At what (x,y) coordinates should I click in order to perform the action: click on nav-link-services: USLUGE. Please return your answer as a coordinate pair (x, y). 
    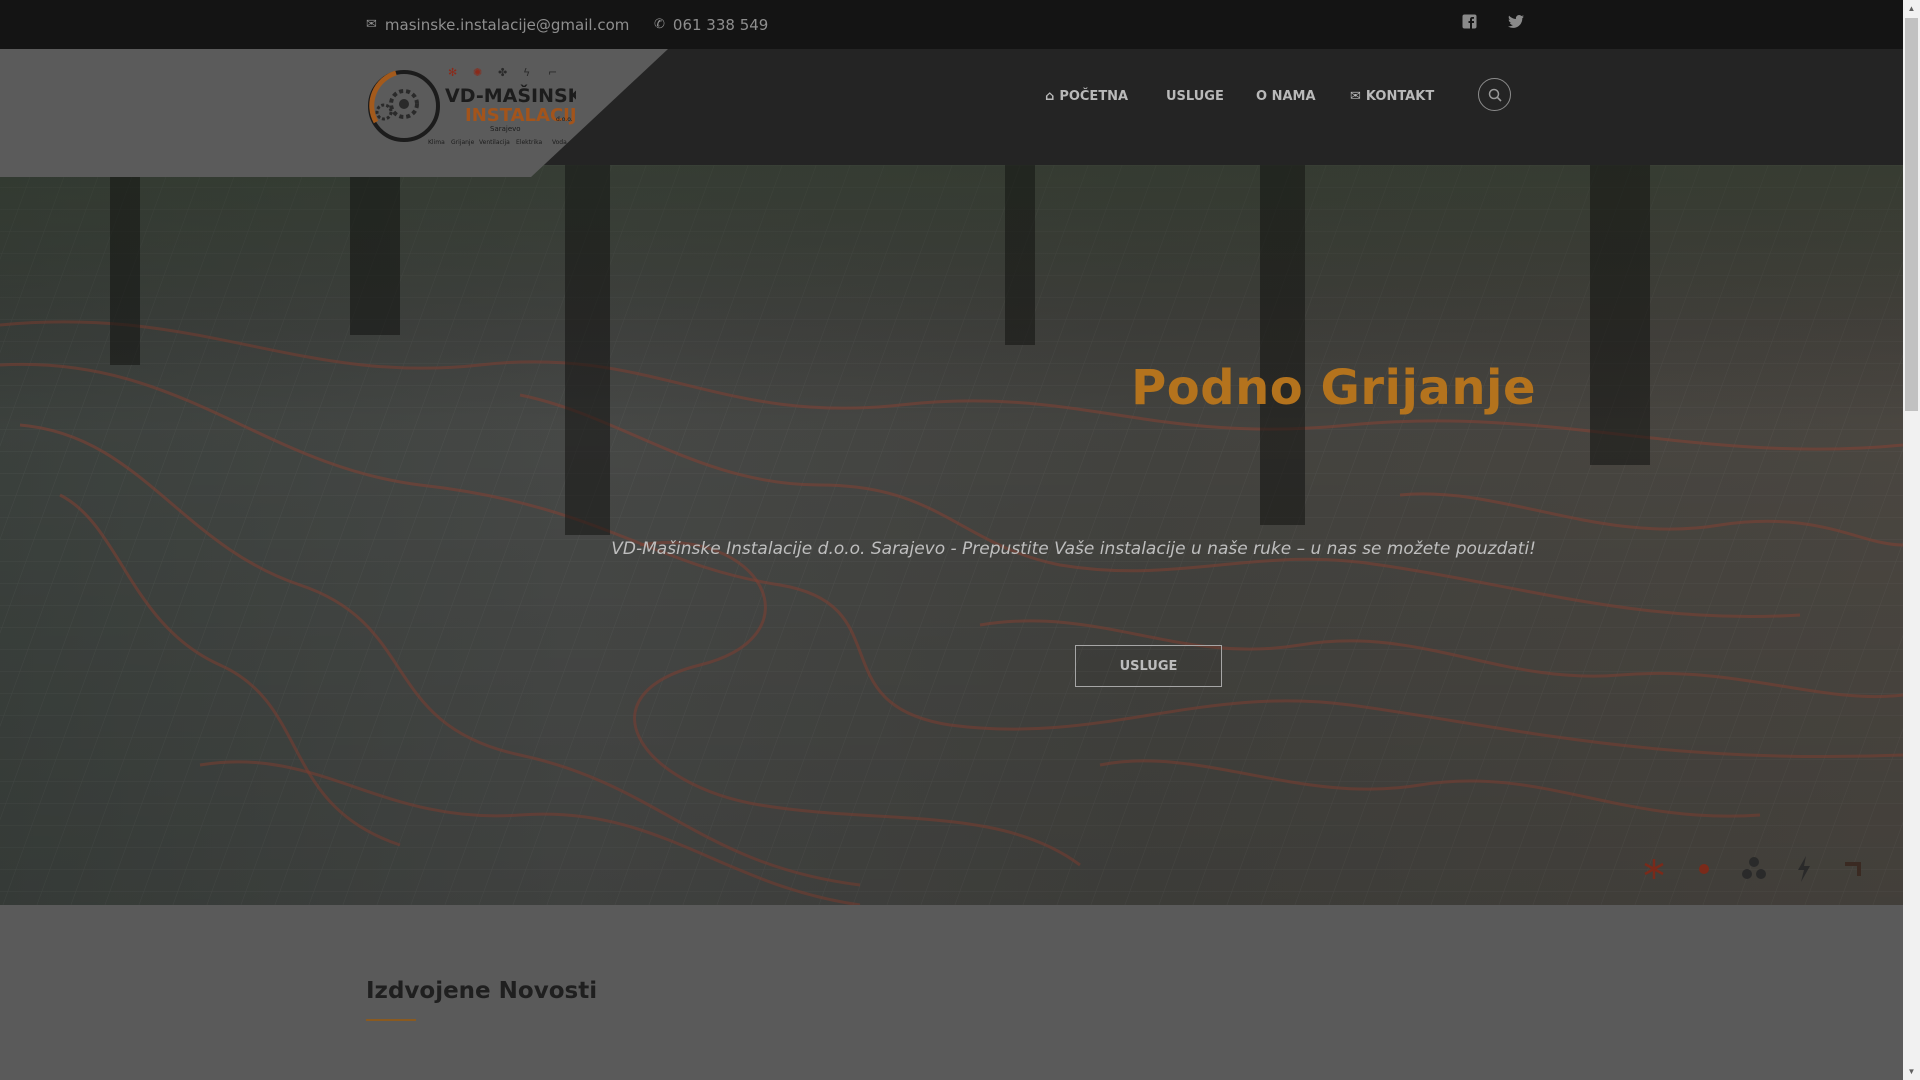
    Looking at the image, I should click on (1195, 96).